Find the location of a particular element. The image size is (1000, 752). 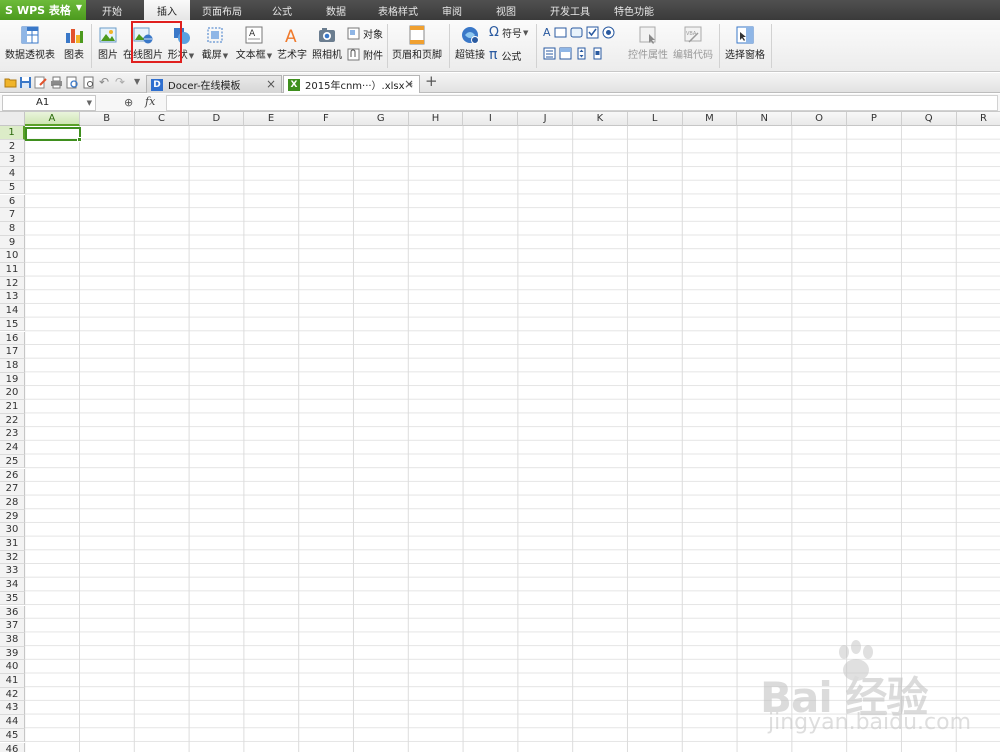

tab-table-style: 表格样式 is located at coordinates (398, 10).